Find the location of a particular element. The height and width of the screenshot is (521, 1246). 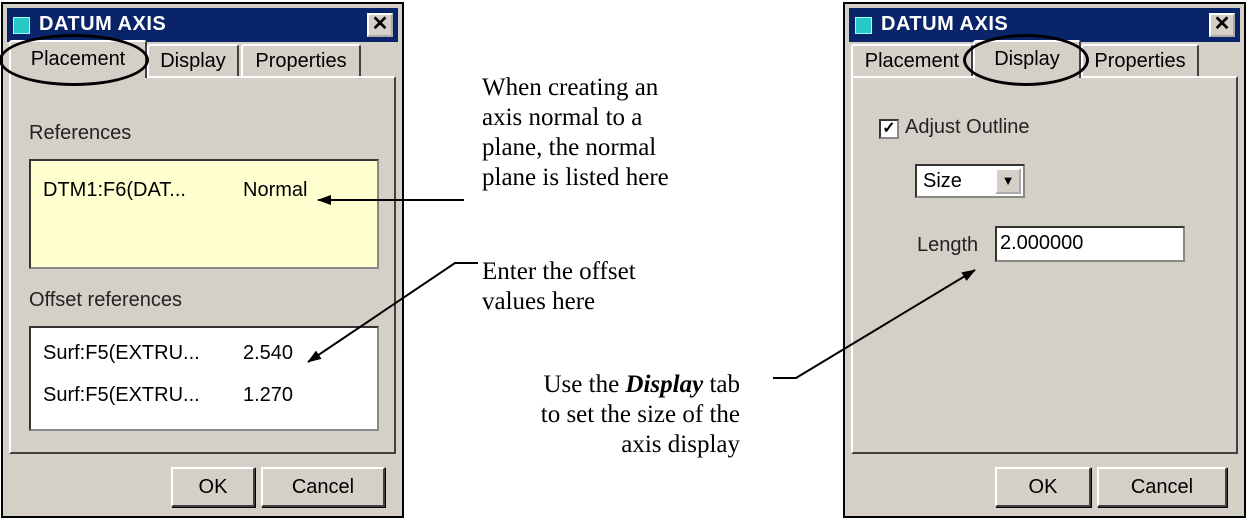

size-select: Size ▼ is located at coordinates (970, 181).